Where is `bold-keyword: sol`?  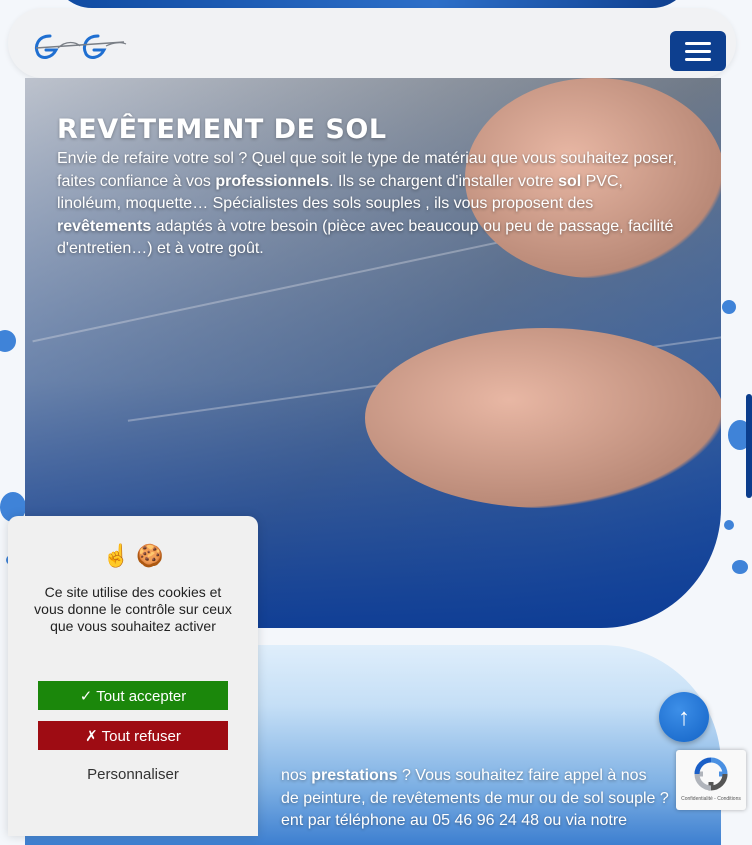 bold-keyword: sol is located at coordinates (570, 181).